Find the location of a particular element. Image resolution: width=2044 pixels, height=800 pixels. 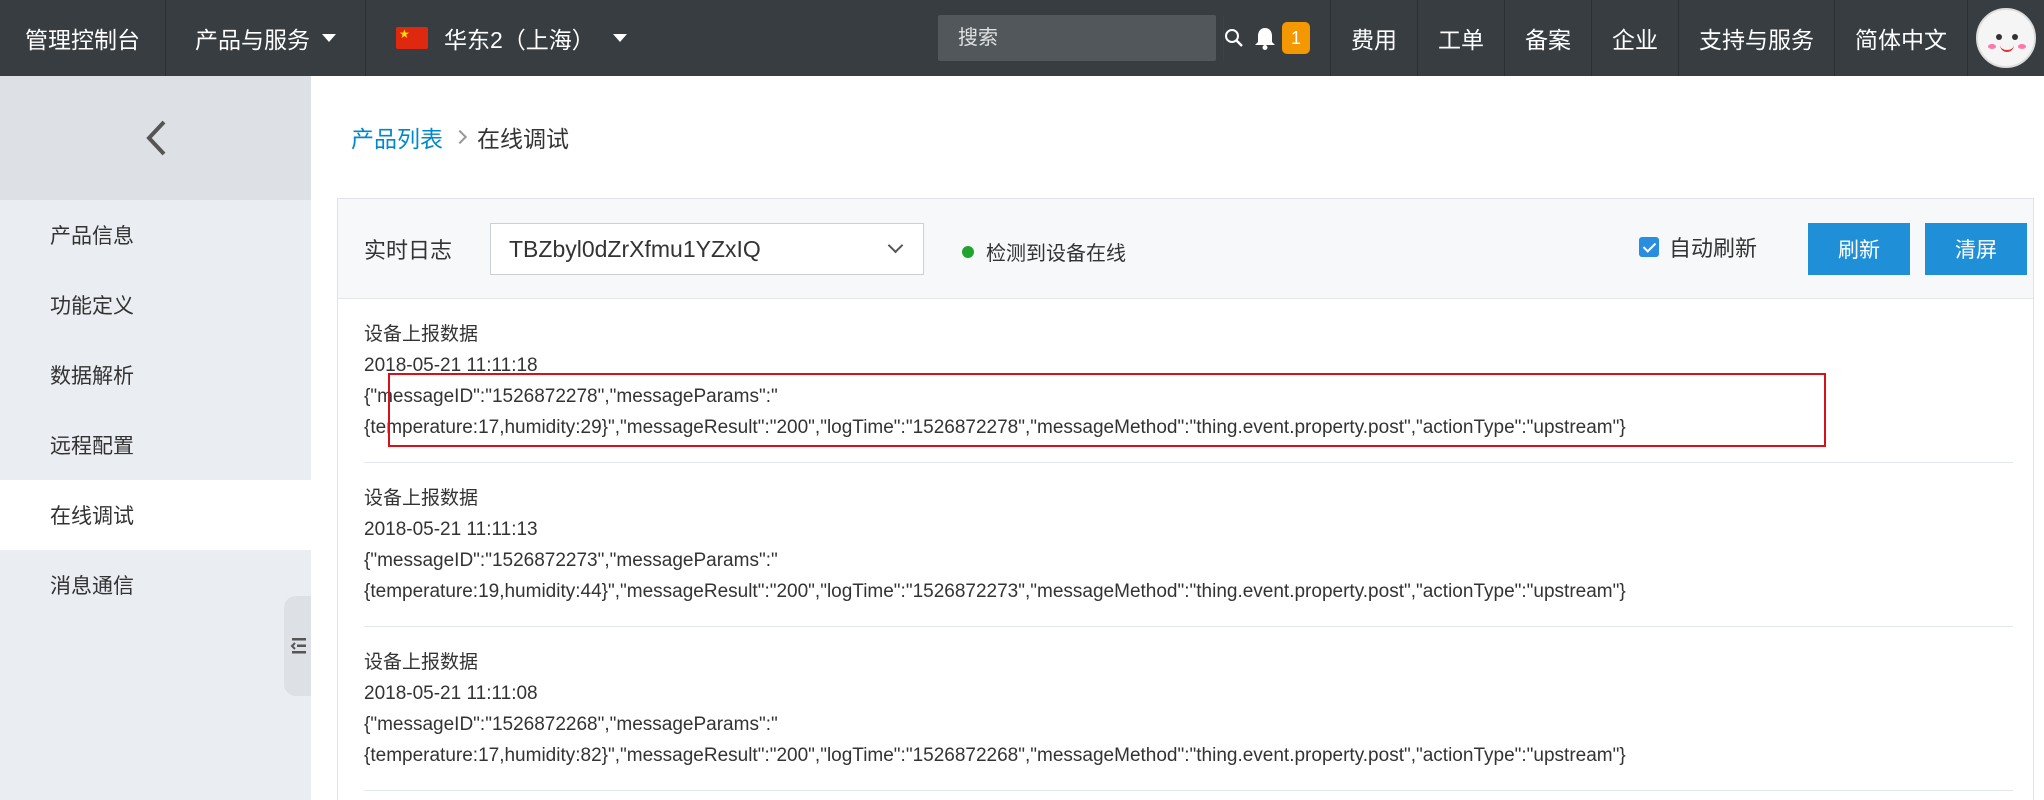

sidebar-item-online-debug: 在线调试 is located at coordinates (155, 515).